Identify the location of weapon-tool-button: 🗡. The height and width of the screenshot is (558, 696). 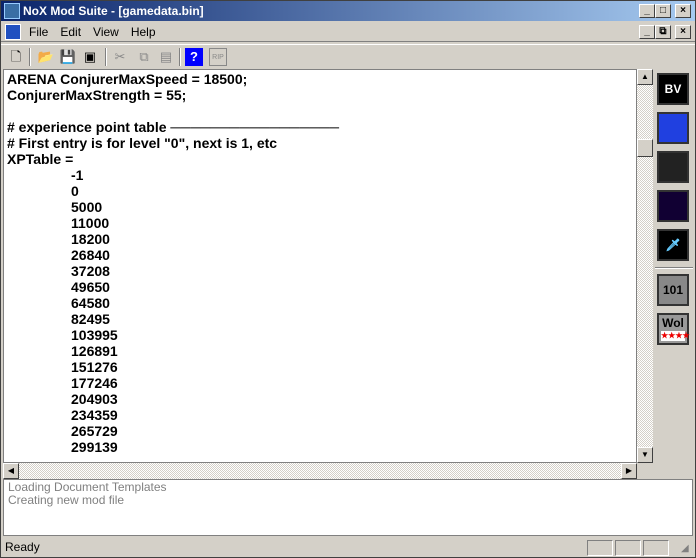
(673, 245).